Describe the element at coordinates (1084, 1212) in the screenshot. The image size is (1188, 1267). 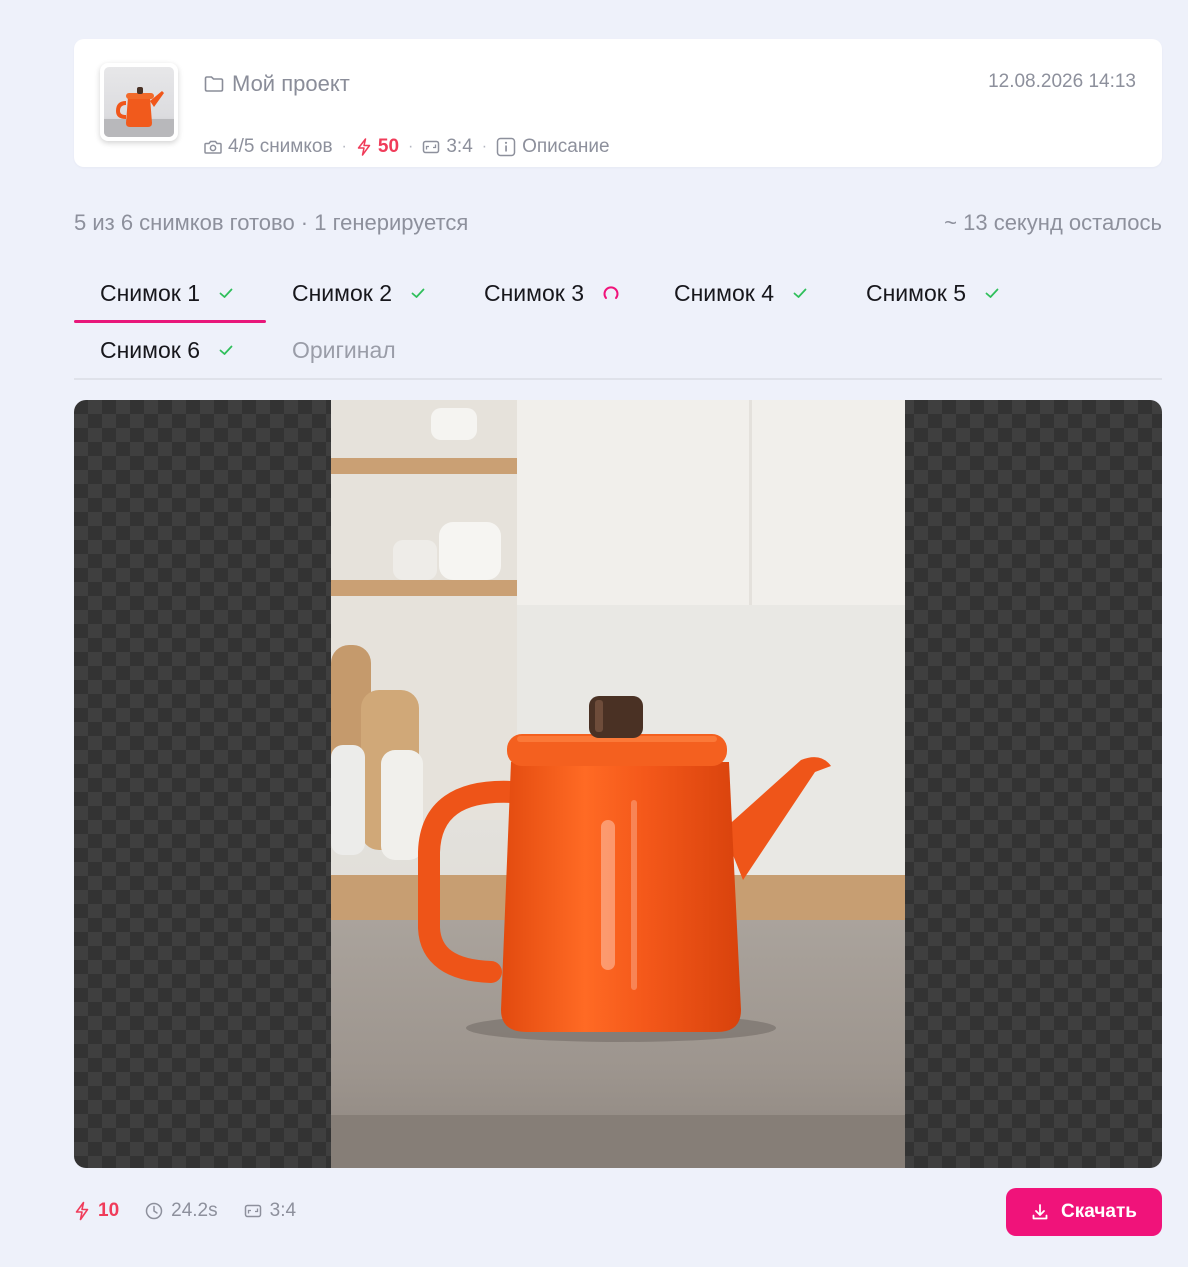
I see `download-button: Скачать` at that location.